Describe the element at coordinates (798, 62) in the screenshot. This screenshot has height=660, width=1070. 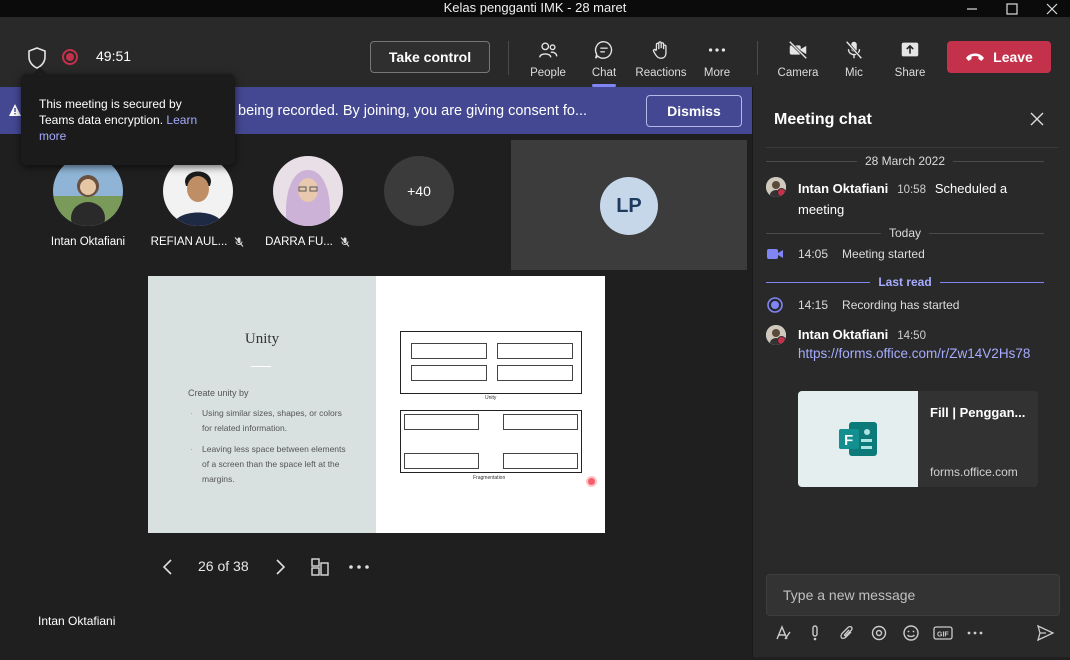
I see `camera-button: Camera` at that location.